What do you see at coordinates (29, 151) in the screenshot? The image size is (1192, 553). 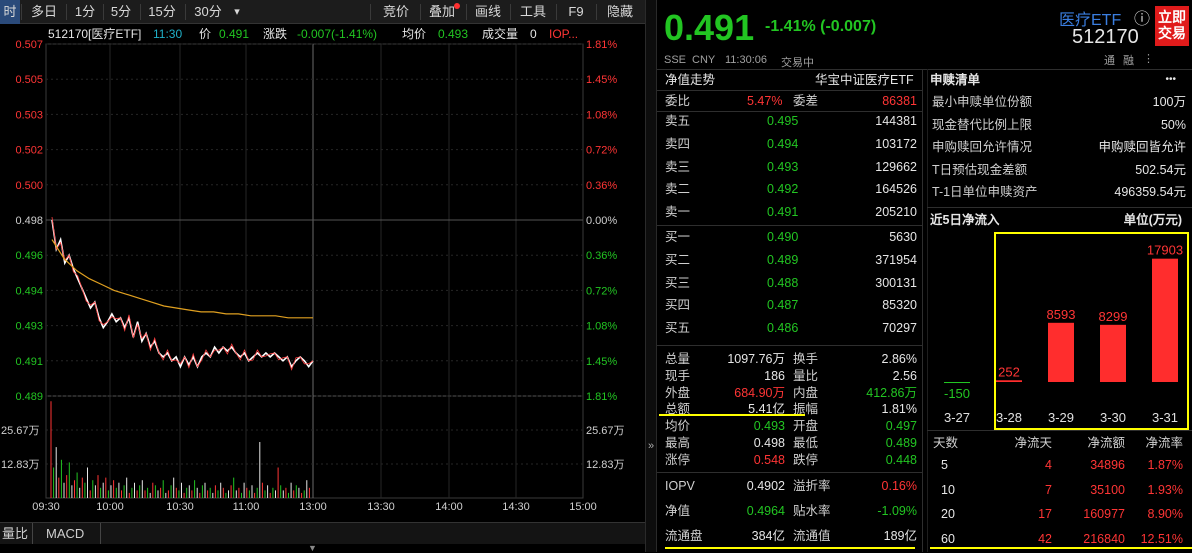 I see `price-tick-label: 0.502` at bounding box center [29, 151].